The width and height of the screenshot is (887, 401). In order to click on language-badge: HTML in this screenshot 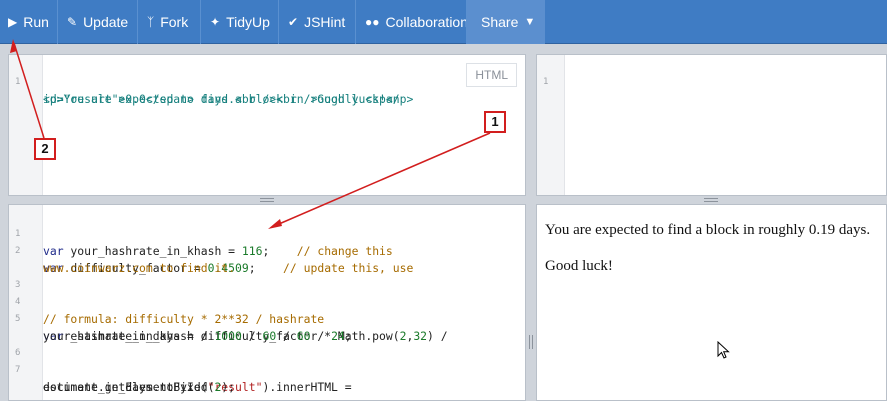, I will do `click(491, 75)`.